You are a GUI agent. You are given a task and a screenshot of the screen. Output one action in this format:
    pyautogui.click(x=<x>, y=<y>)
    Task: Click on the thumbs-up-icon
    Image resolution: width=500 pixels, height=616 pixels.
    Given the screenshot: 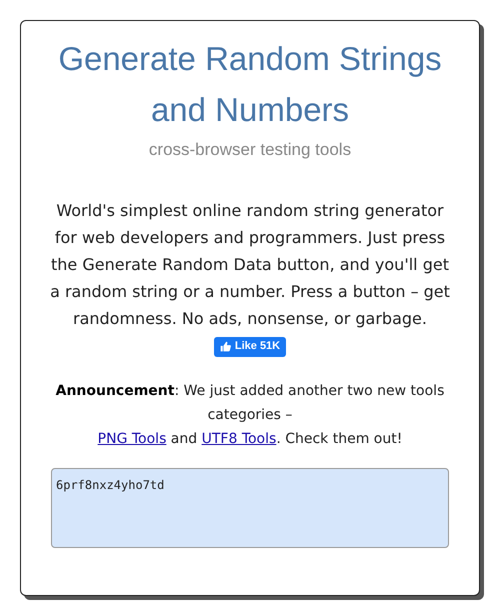 What is the action you would take?
    pyautogui.click(x=225, y=346)
    